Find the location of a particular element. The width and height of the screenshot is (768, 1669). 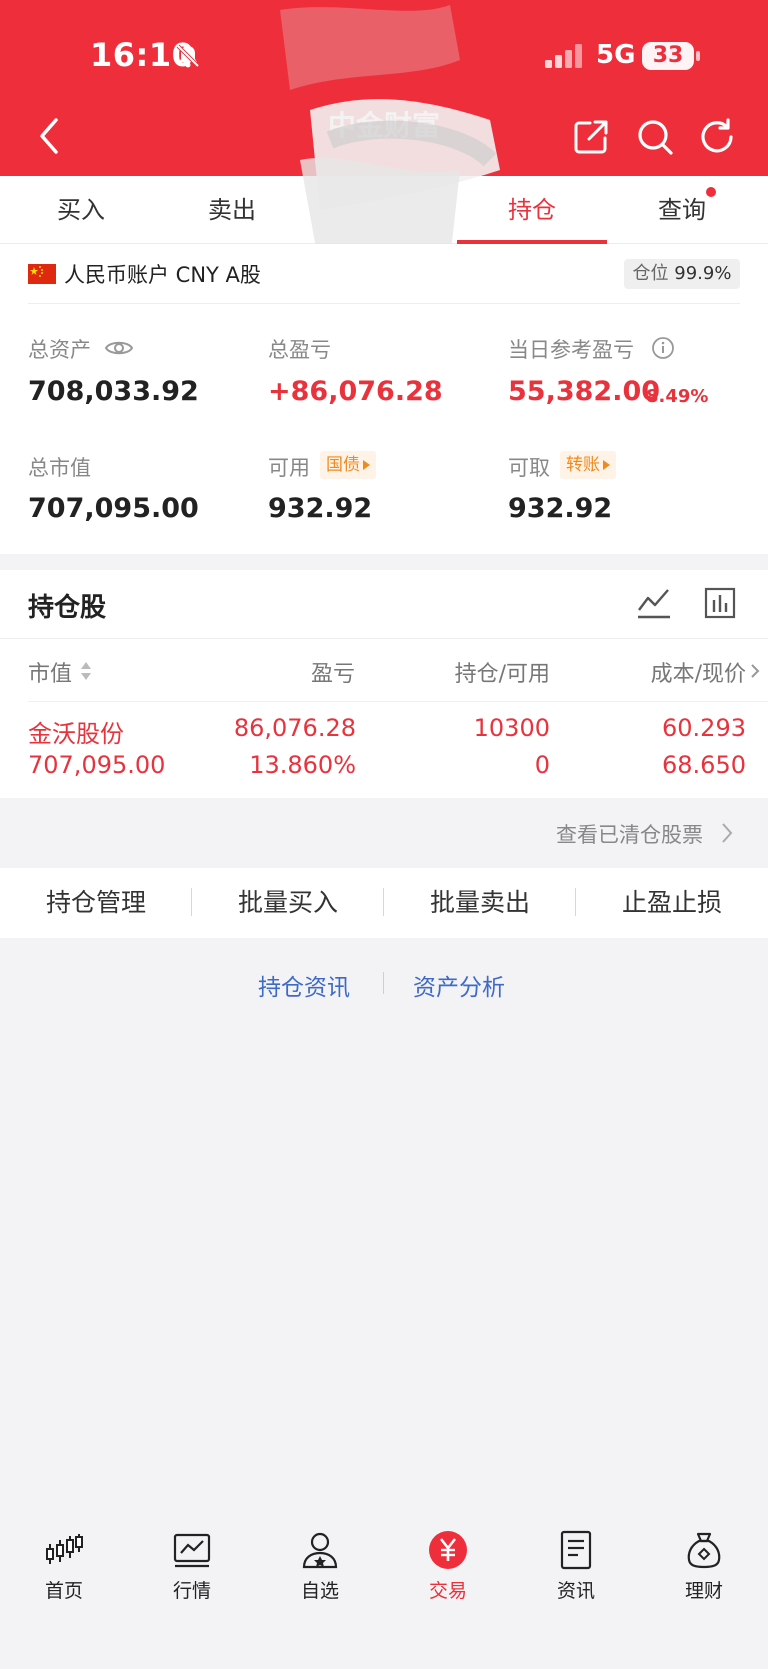

batch-buy-button: 批量买入 is located at coordinates (288, 903).